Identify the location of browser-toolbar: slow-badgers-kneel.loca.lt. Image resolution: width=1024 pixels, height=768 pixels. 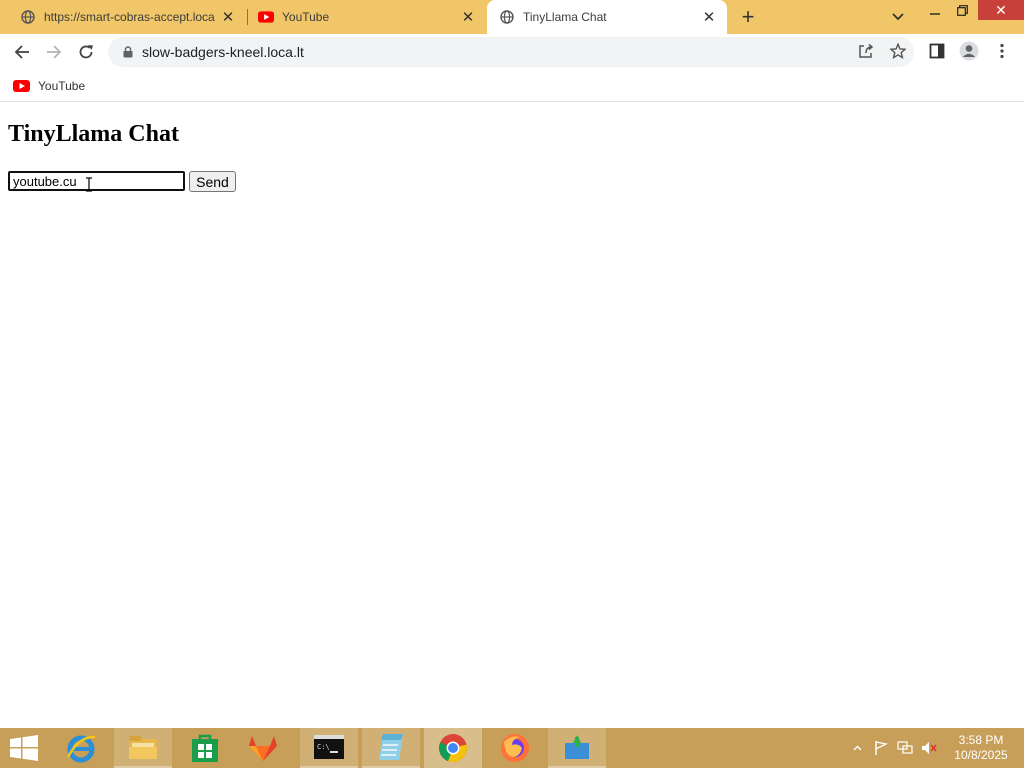
(512, 52).